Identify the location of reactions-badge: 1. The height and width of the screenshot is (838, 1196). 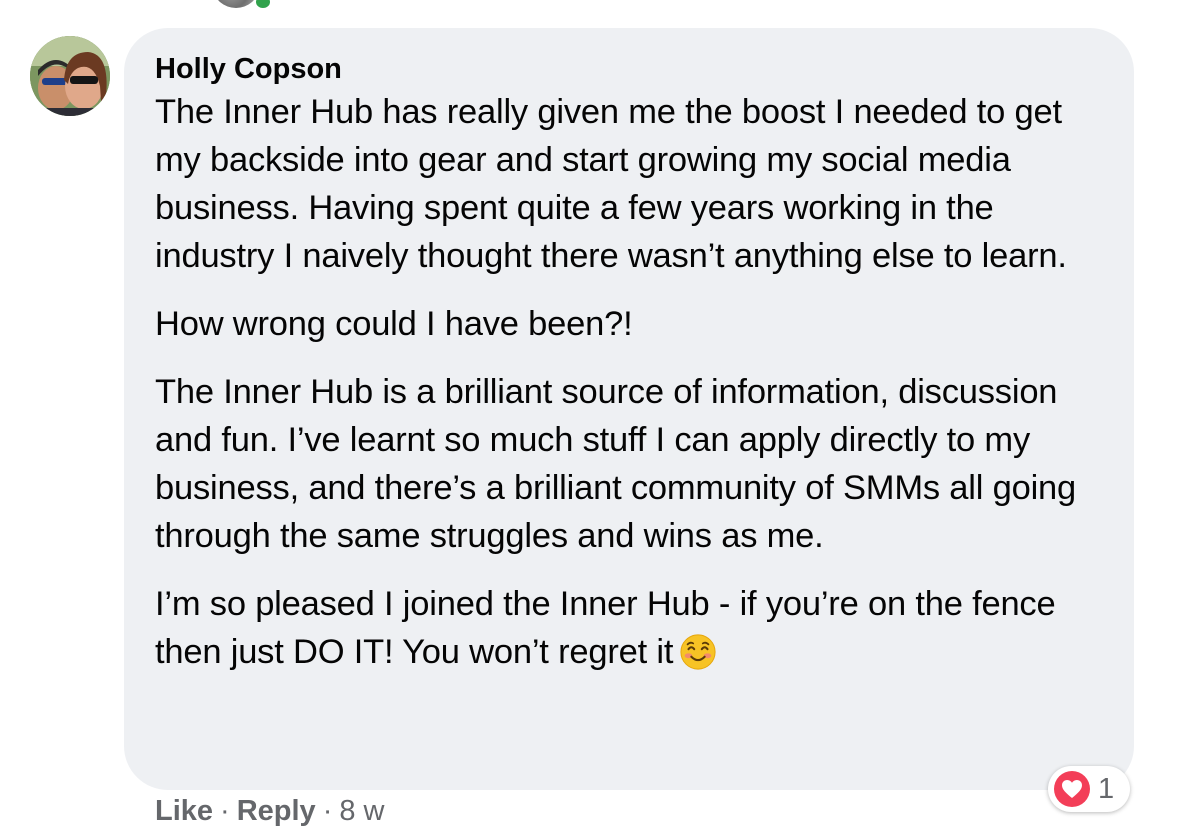
(1089, 789).